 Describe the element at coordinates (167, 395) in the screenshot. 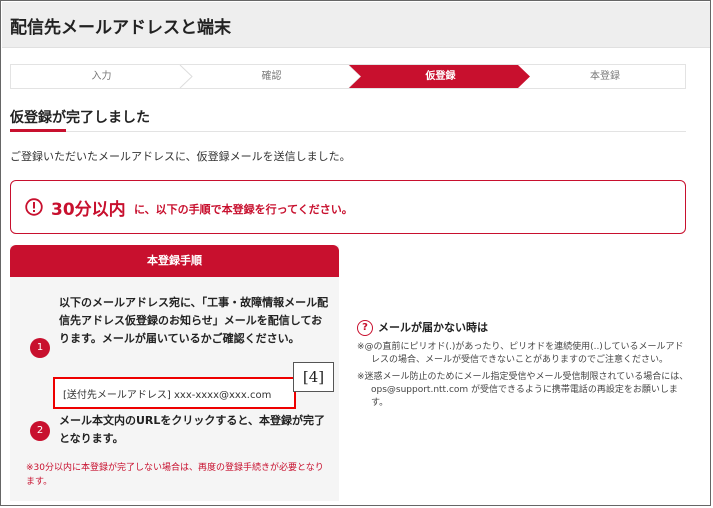

I see `recipient-address: [送付先メールアドレス] xxx-xxxx@xxx.com` at that location.